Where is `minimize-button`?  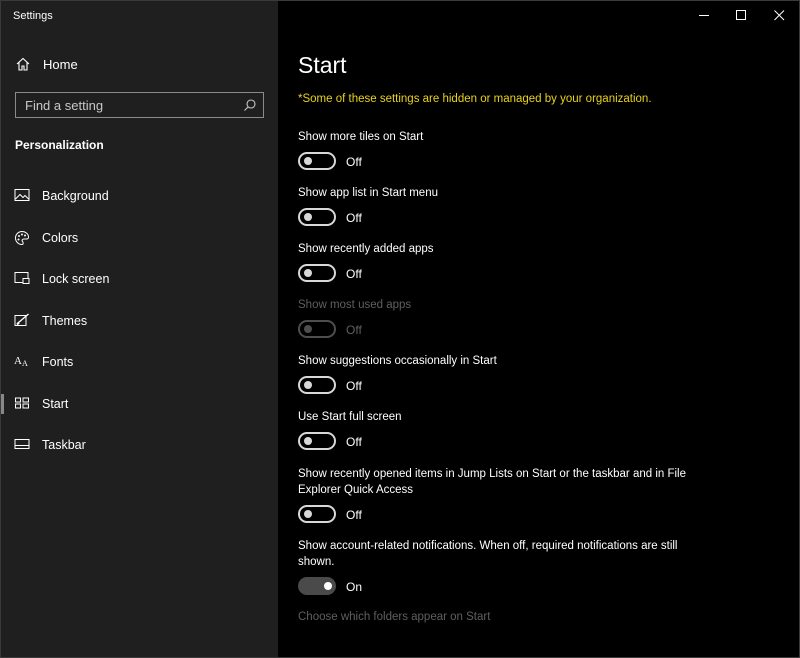 minimize-button is located at coordinates (704, 16).